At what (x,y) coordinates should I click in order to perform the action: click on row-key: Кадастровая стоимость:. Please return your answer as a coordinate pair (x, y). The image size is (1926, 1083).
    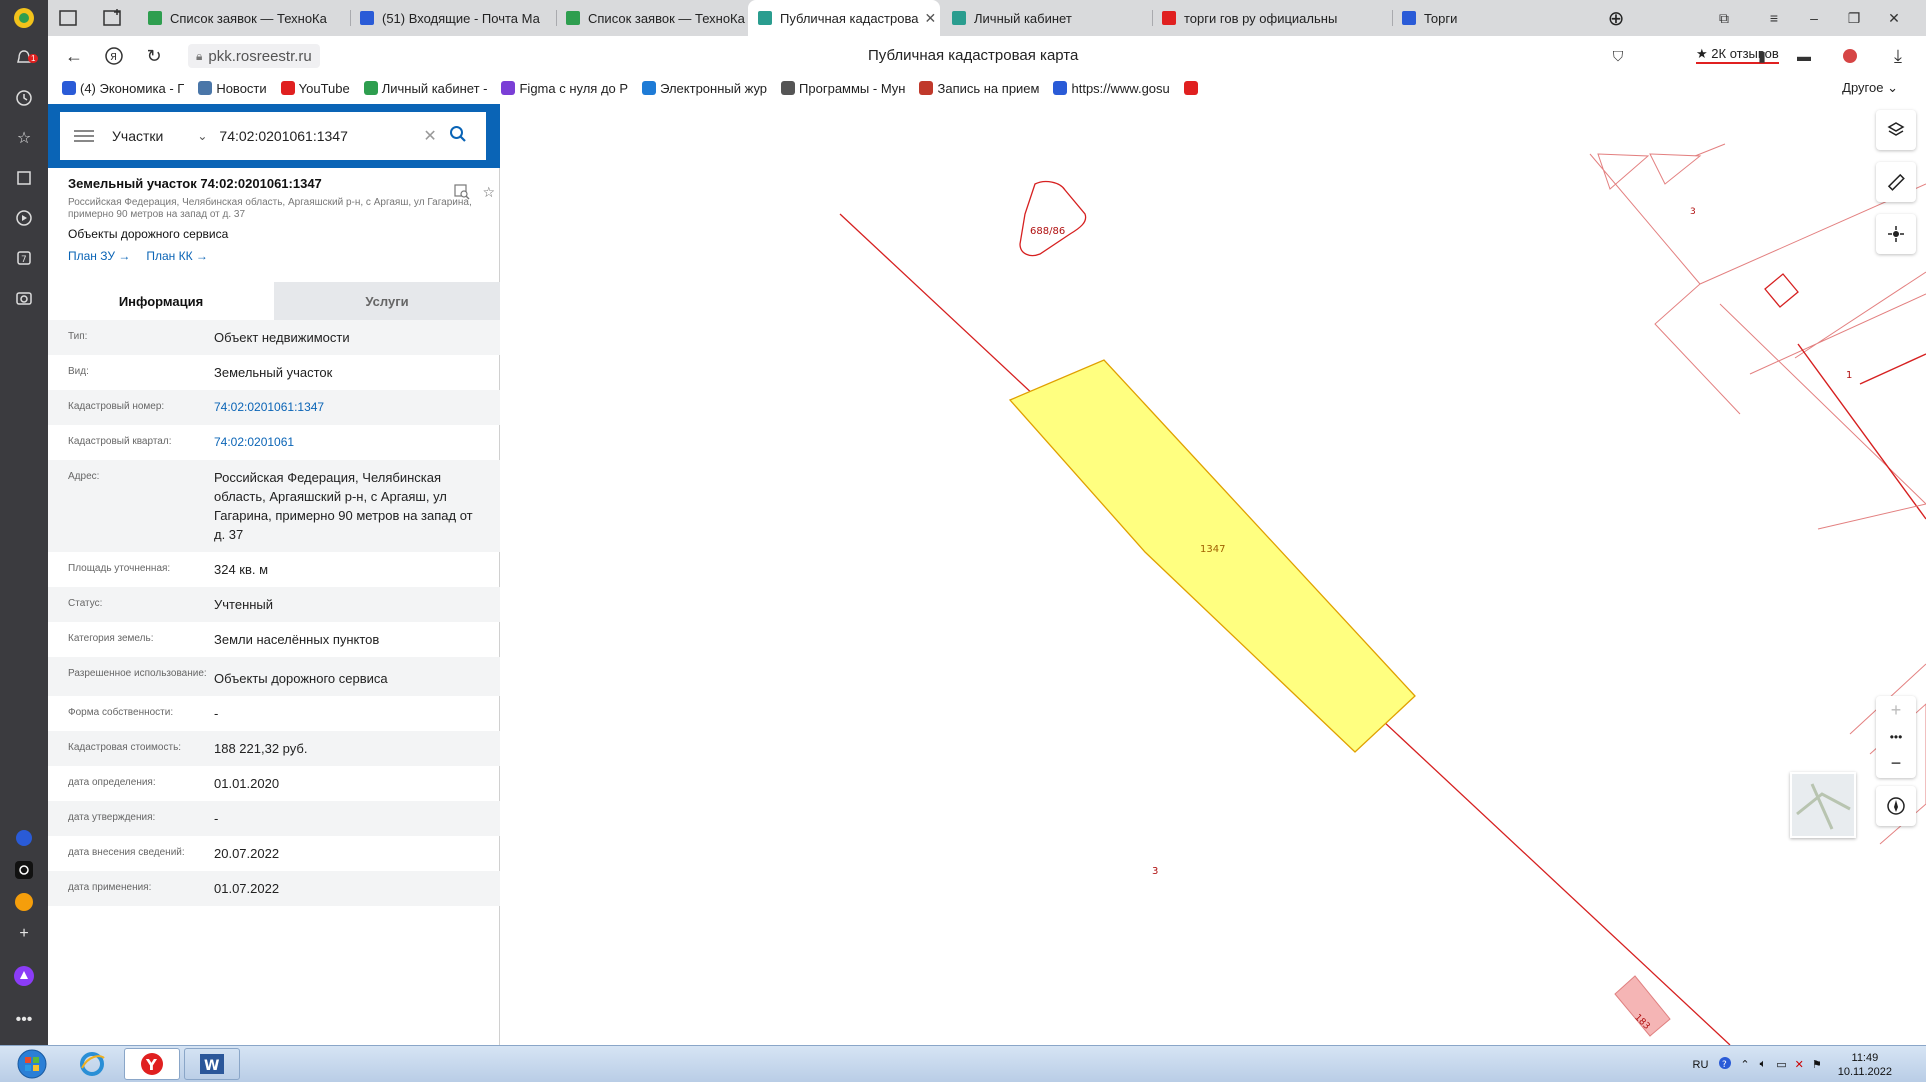
    Looking at the image, I should click on (125, 747).